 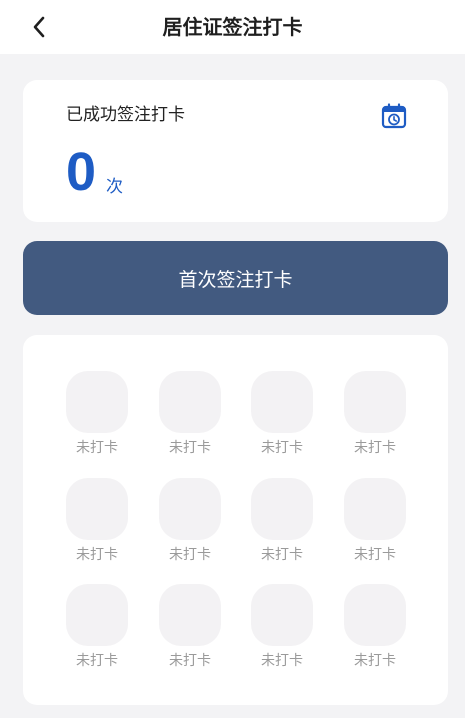 What do you see at coordinates (125, 115) in the screenshot?
I see `stats-label: 已成功签注打卡` at bounding box center [125, 115].